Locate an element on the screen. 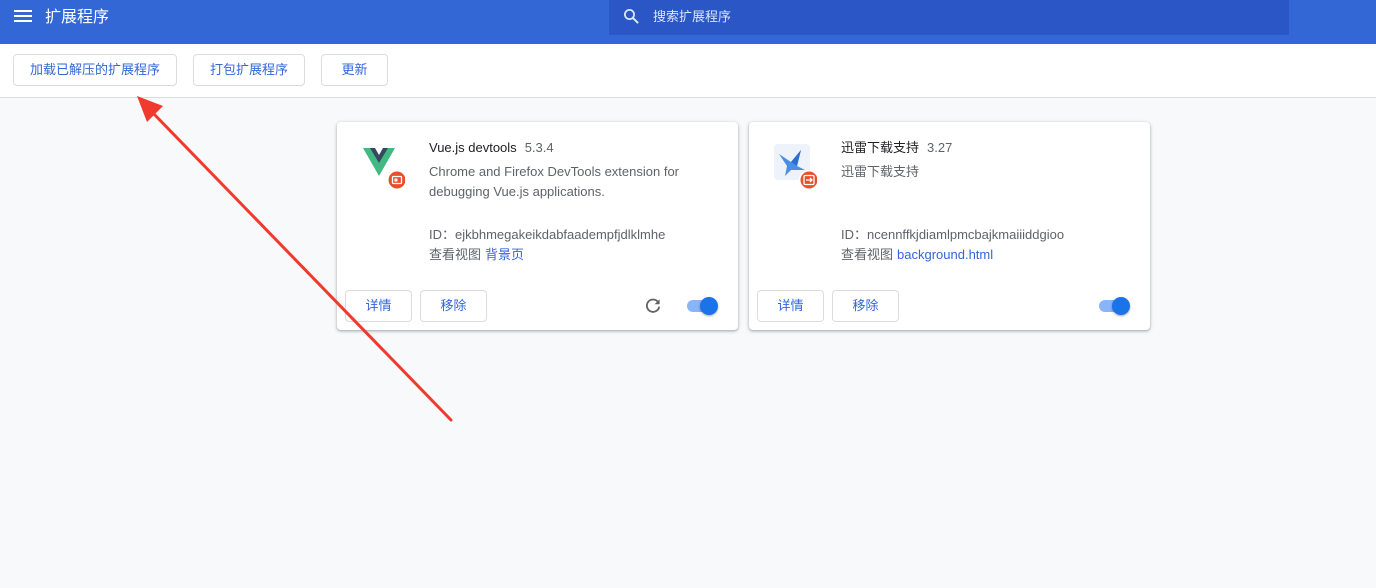  extension-id: ncennffkjdiamlpmcbajkmaiiiddgioo is located at coordinates (966, 234).